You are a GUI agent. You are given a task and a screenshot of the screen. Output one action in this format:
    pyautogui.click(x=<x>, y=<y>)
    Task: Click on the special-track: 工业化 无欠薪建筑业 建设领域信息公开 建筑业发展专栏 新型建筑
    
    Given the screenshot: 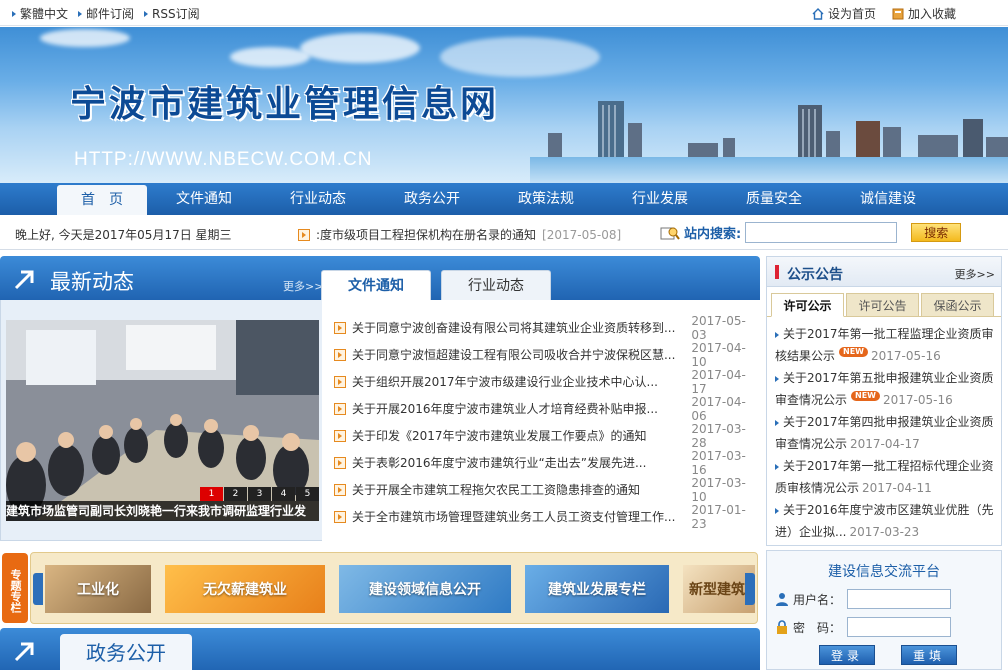 What is the action you would take?
    pyautogui.click(x=394, y=588)
    